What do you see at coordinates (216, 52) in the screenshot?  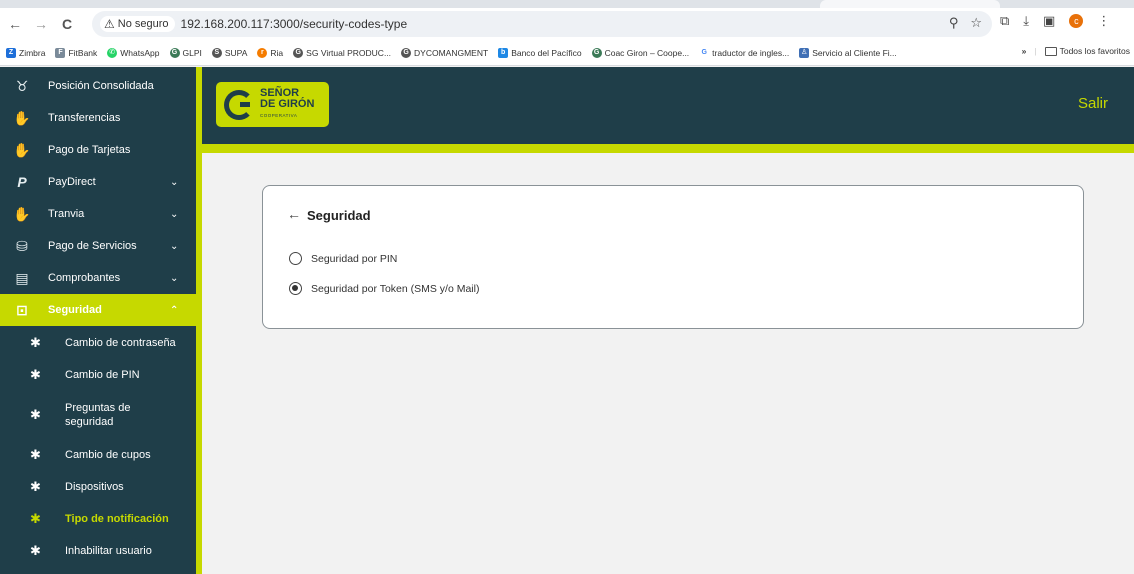 I see `supa-icon: S` at bounding box center [216, 52].